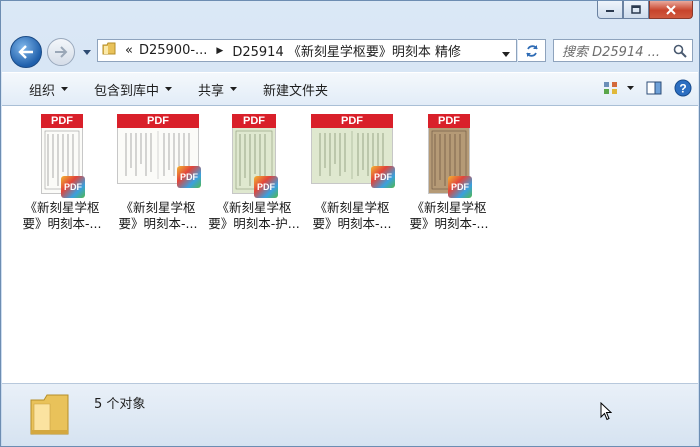 Image resolution: width=700 pixels, height=447 pixels. I want to click on new-folder-label: 新建文件夹, so click(296, 91).